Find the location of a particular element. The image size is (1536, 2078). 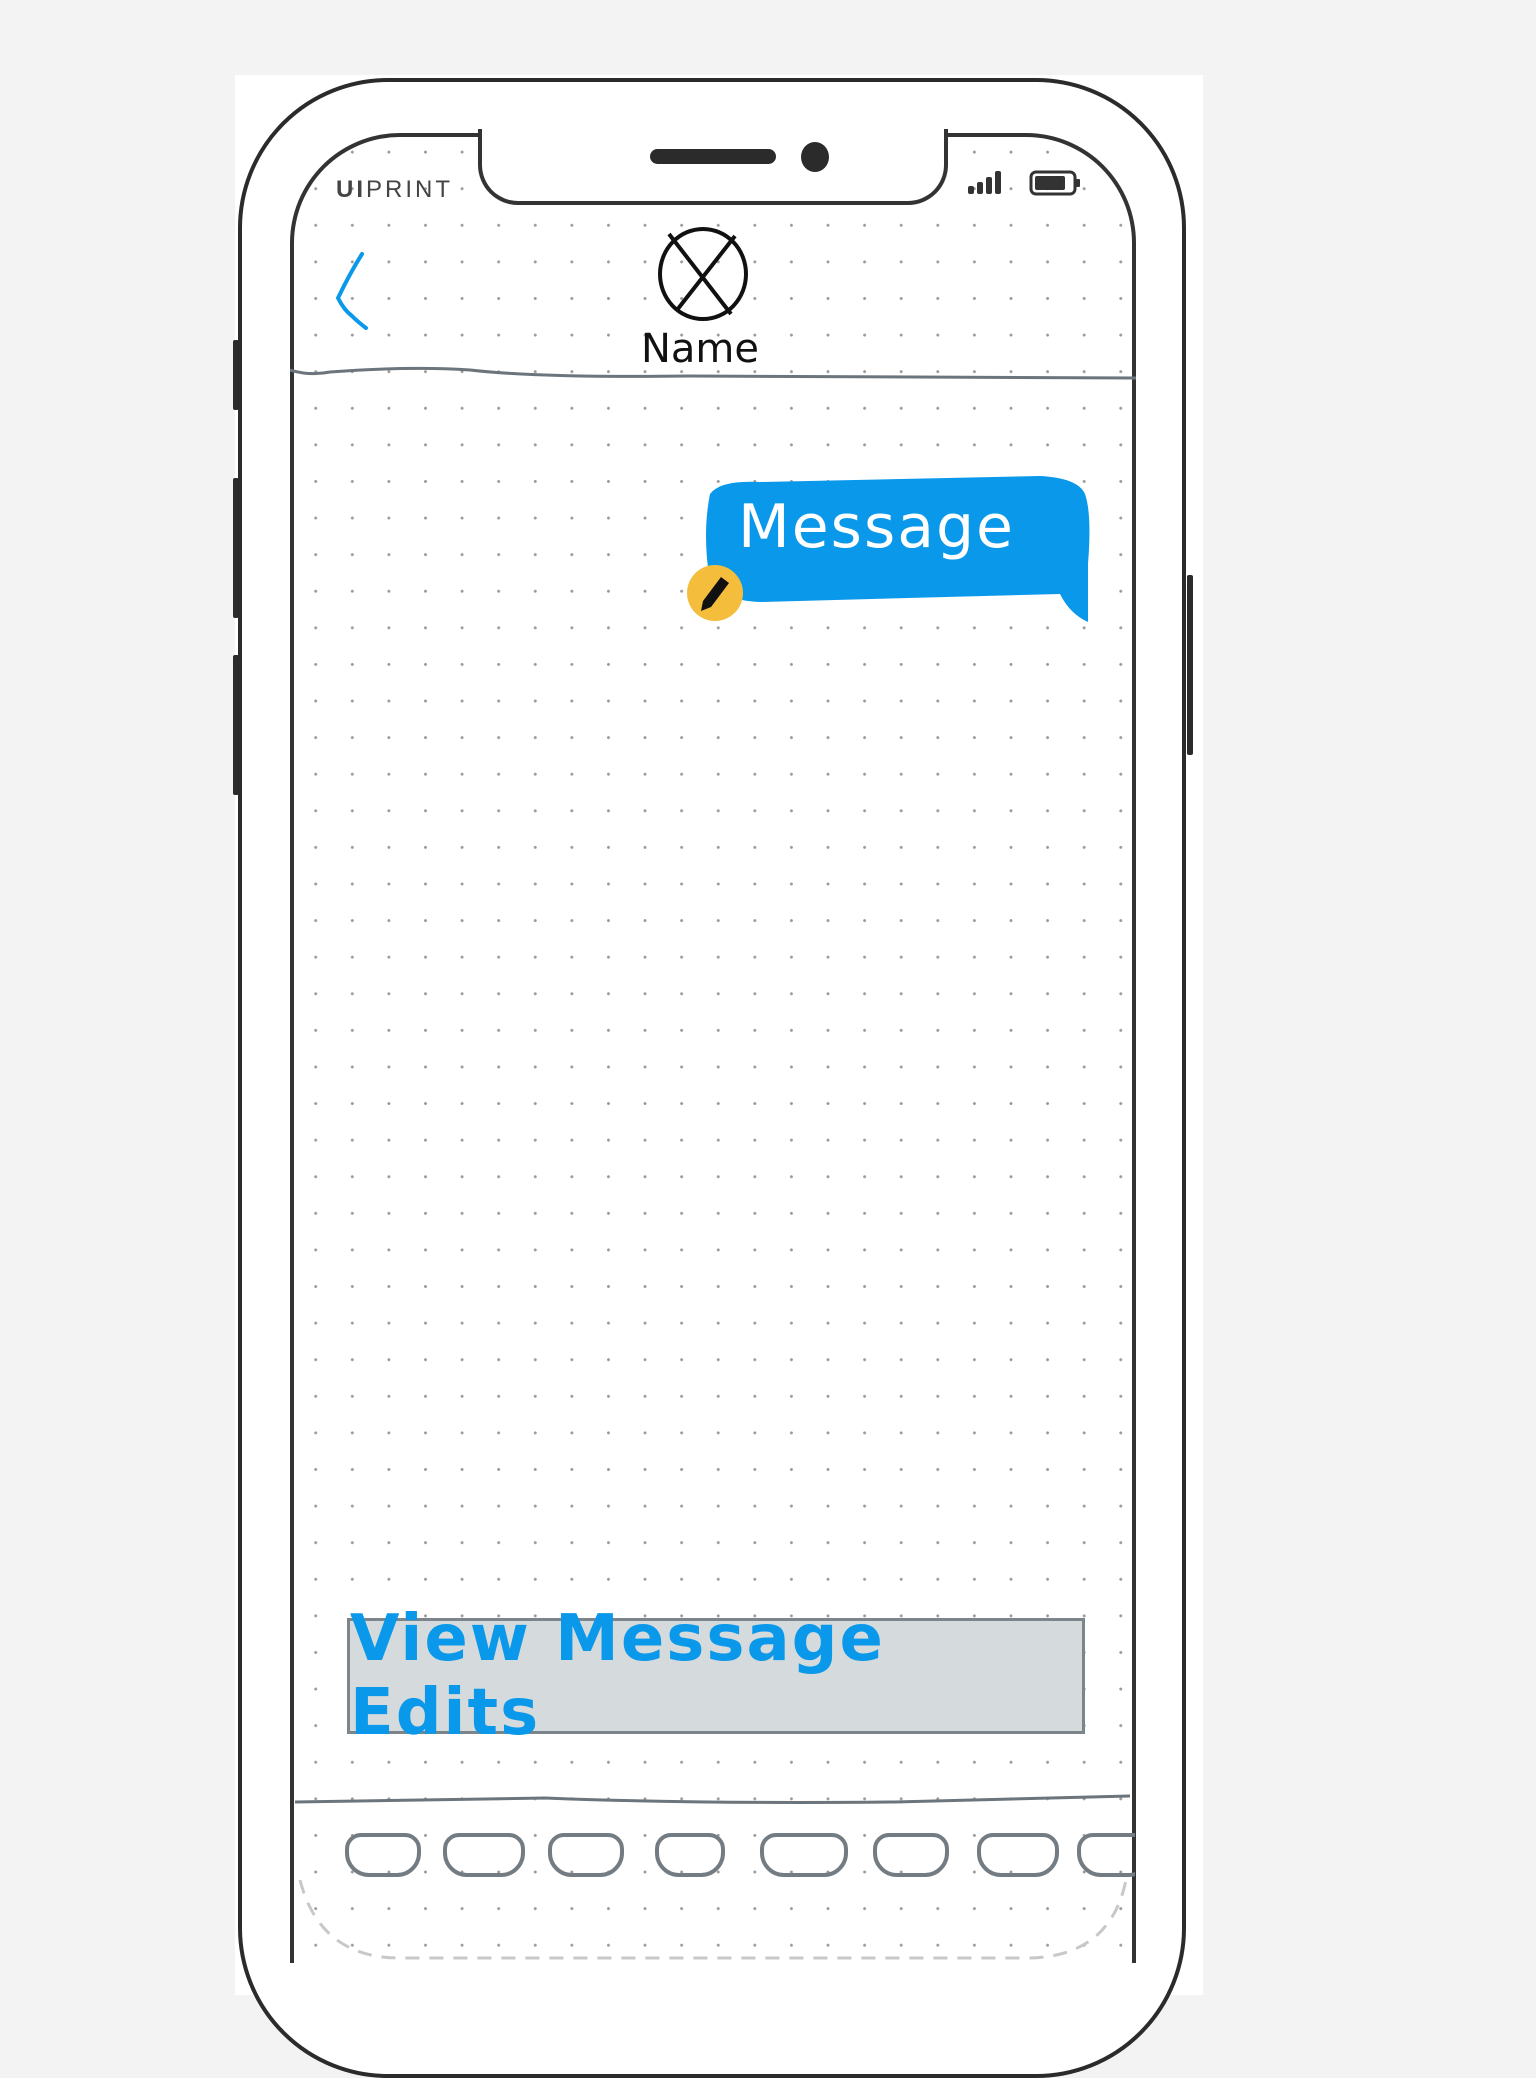

signal-icon is located at coordinates (984, 182).